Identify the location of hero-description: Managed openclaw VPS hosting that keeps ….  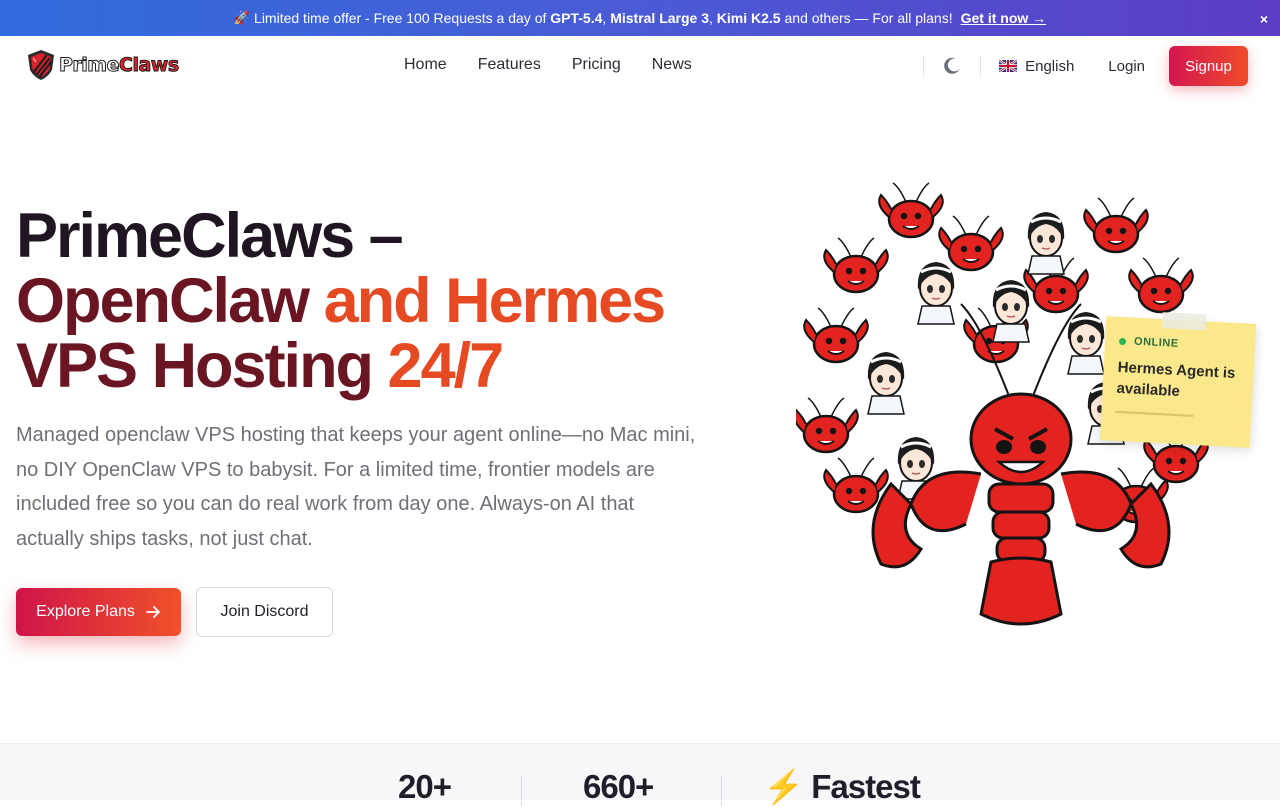
(356, 487).